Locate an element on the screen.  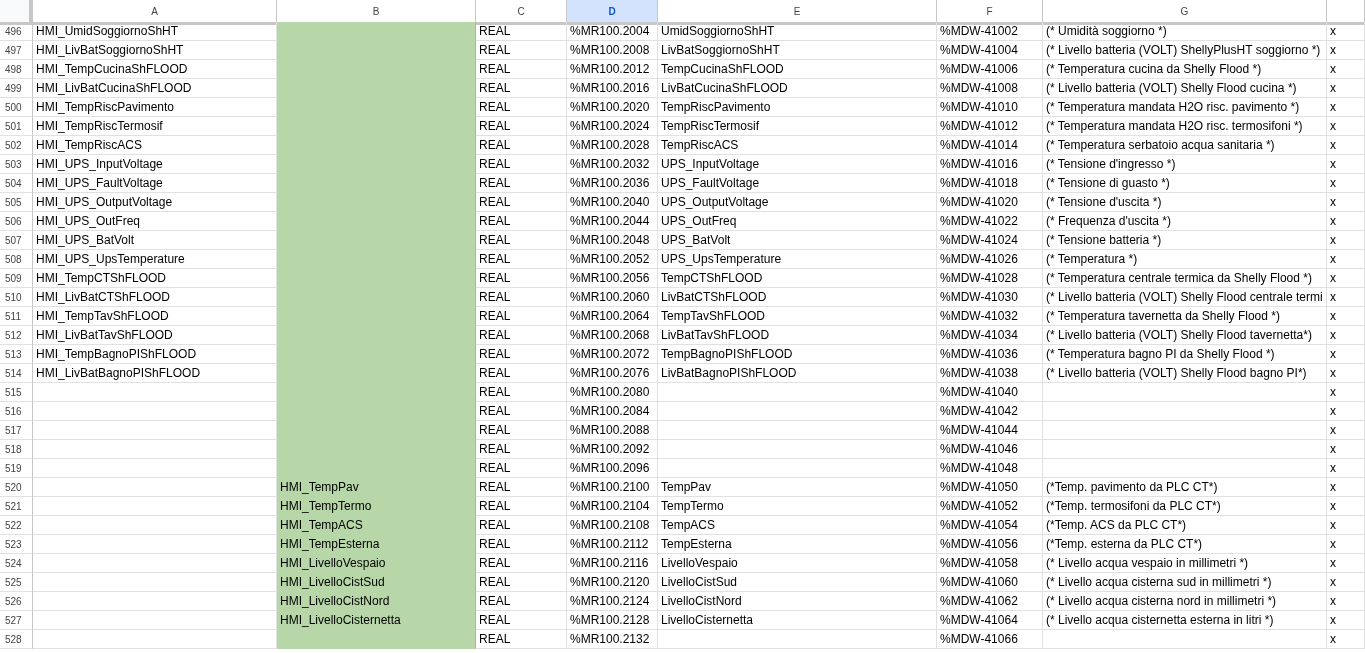
table-cell: %MR100.2036 is located at coordinates (612, 183).